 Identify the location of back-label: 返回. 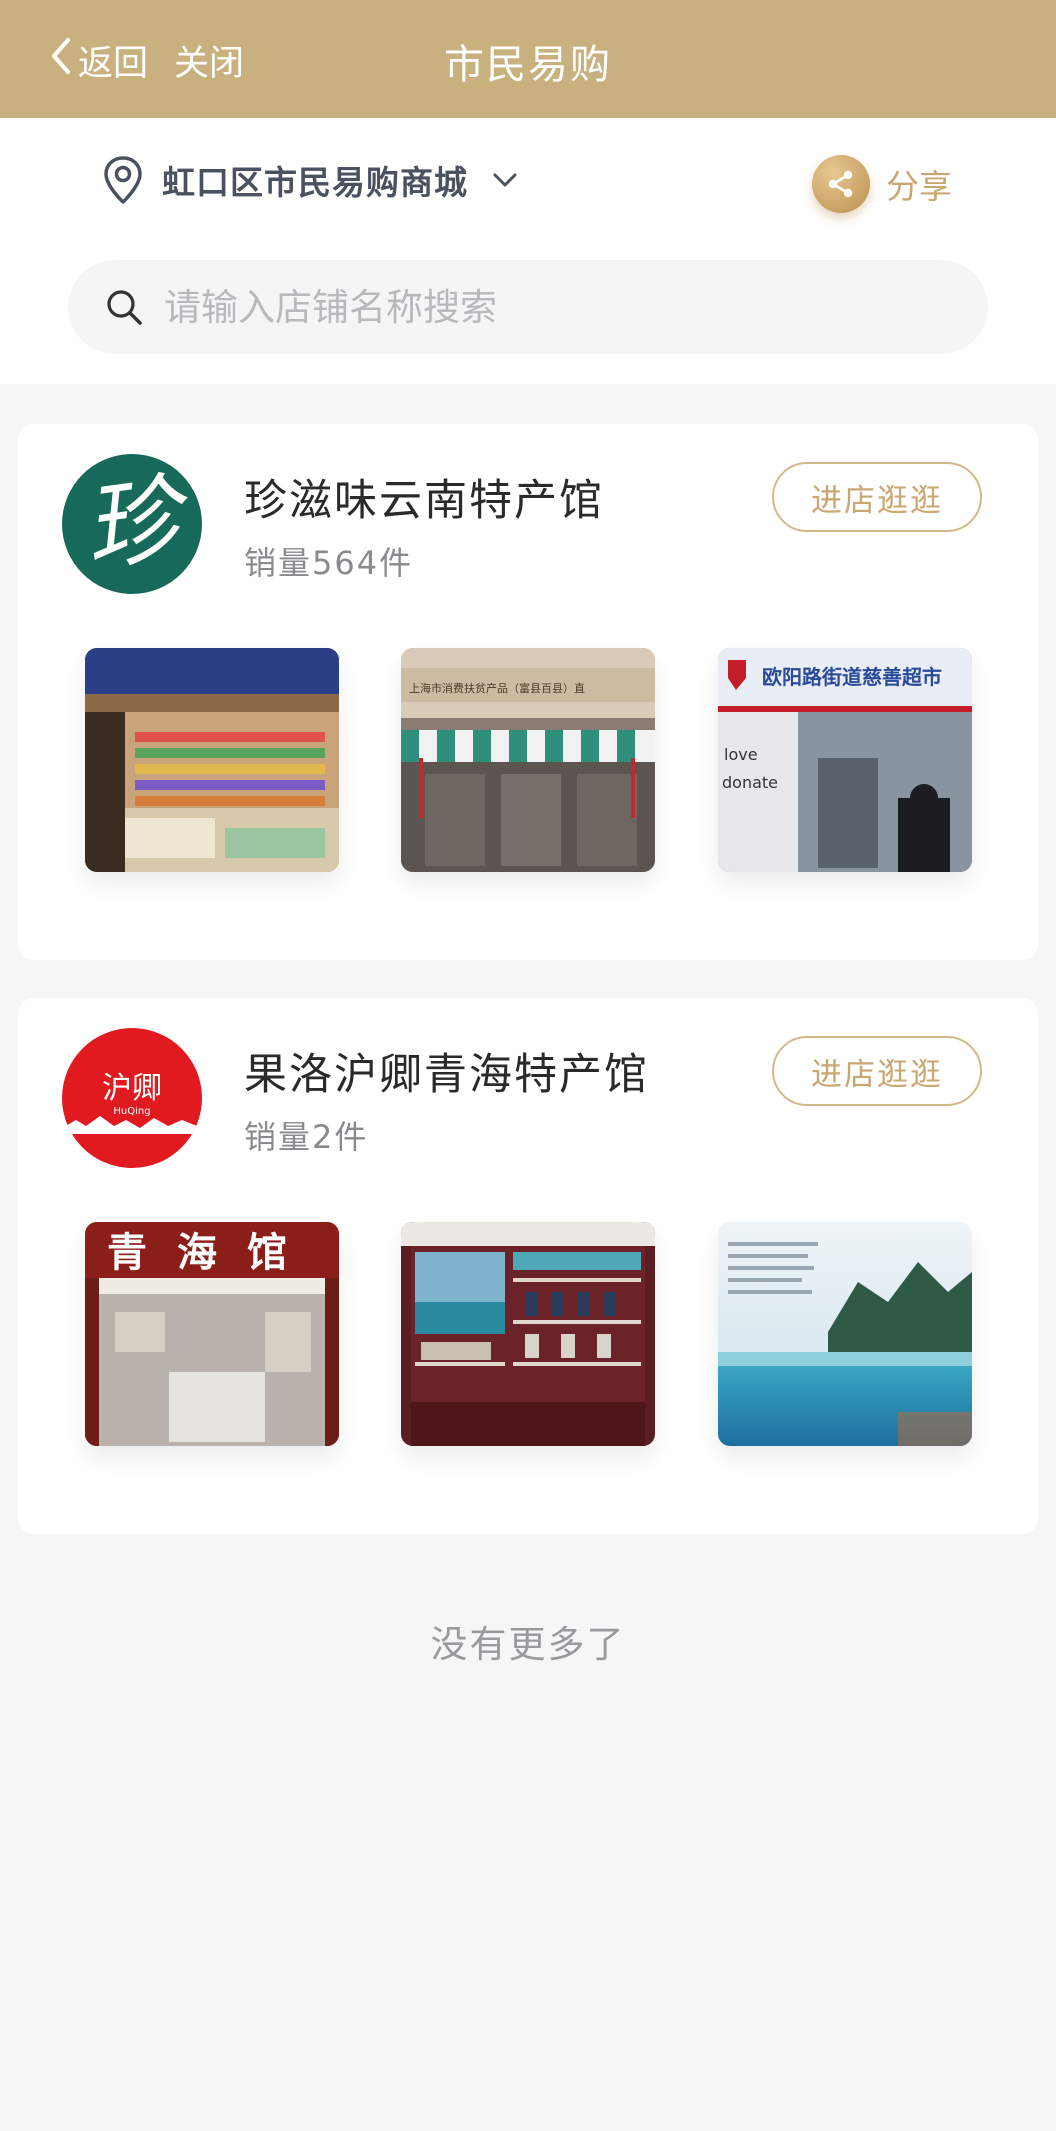
(113, 63).